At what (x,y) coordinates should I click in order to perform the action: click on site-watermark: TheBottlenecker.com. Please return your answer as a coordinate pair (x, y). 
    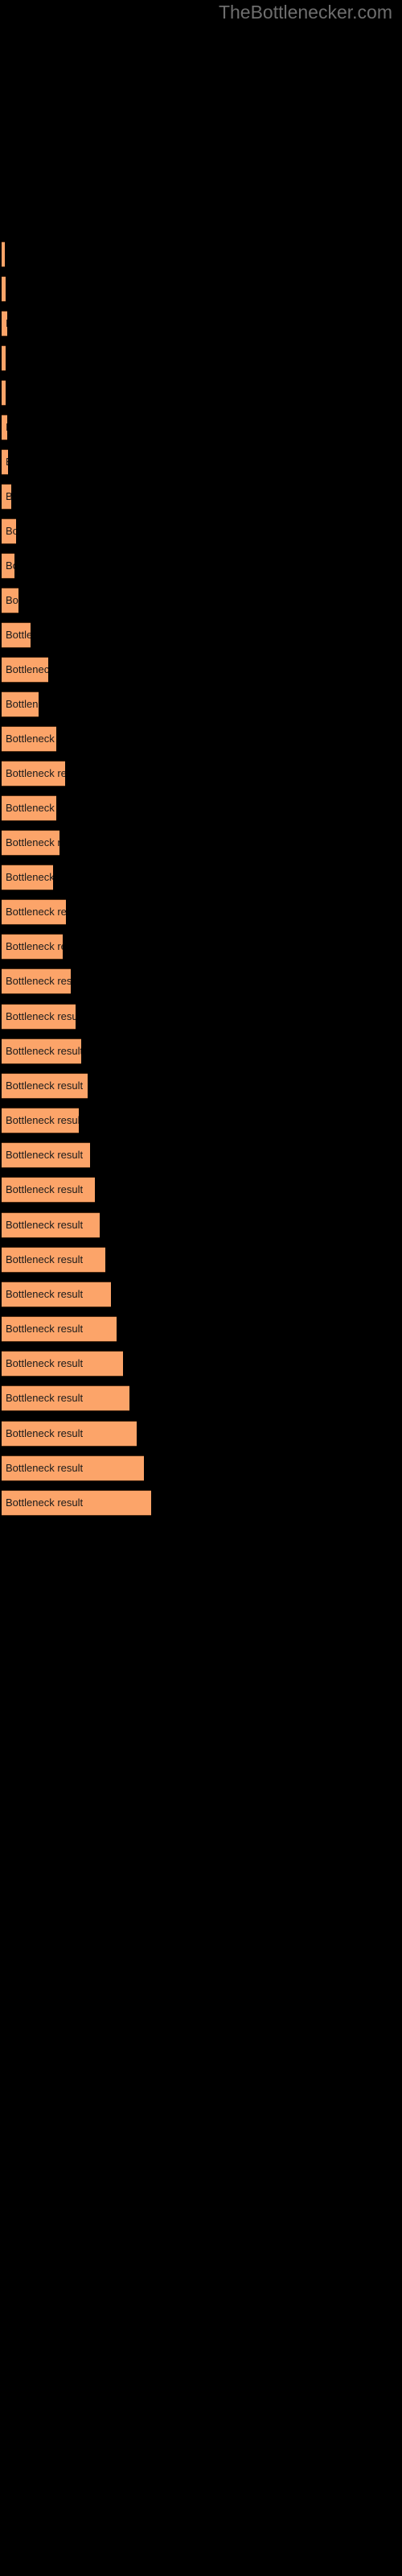
    Looking at the image, I should click on (305, 12).